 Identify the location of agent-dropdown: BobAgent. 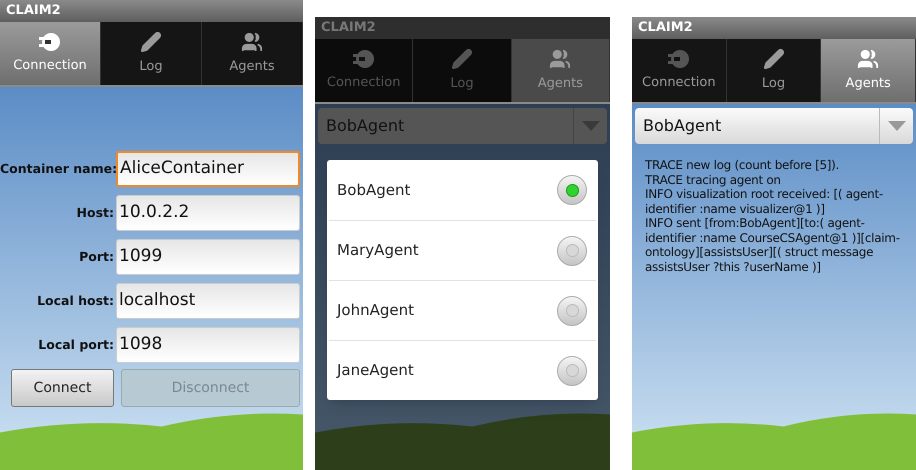
(774, 126).